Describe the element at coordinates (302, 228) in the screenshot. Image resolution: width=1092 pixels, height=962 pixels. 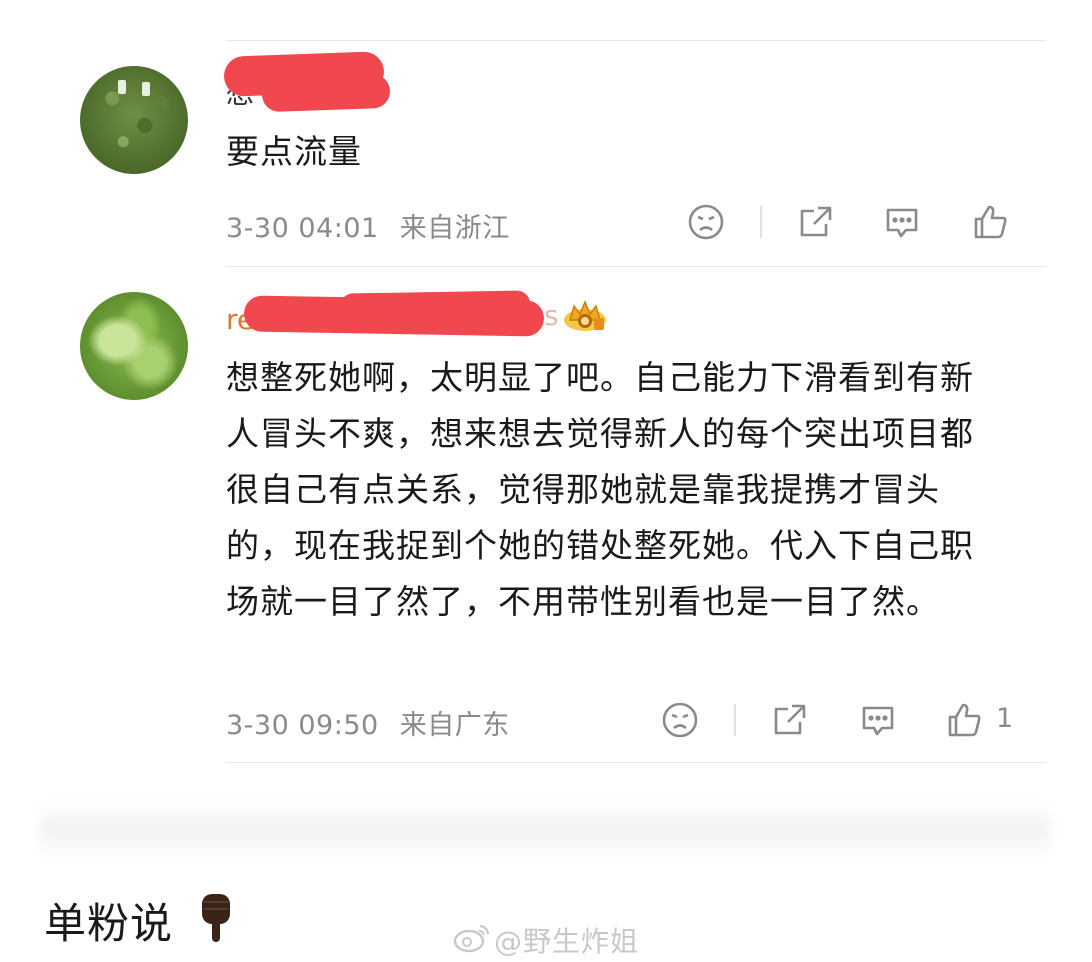
I see `timestamp: 3-30 04:01` at that location.